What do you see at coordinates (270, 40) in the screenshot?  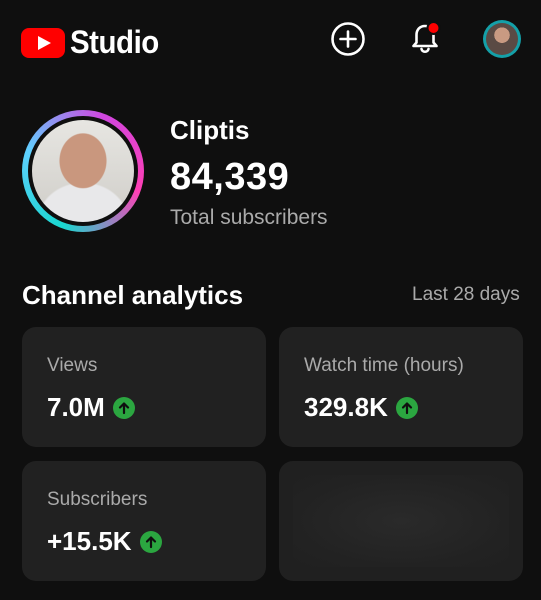 I see `top-app-bar: Studio` at bounding box center [270, 40].